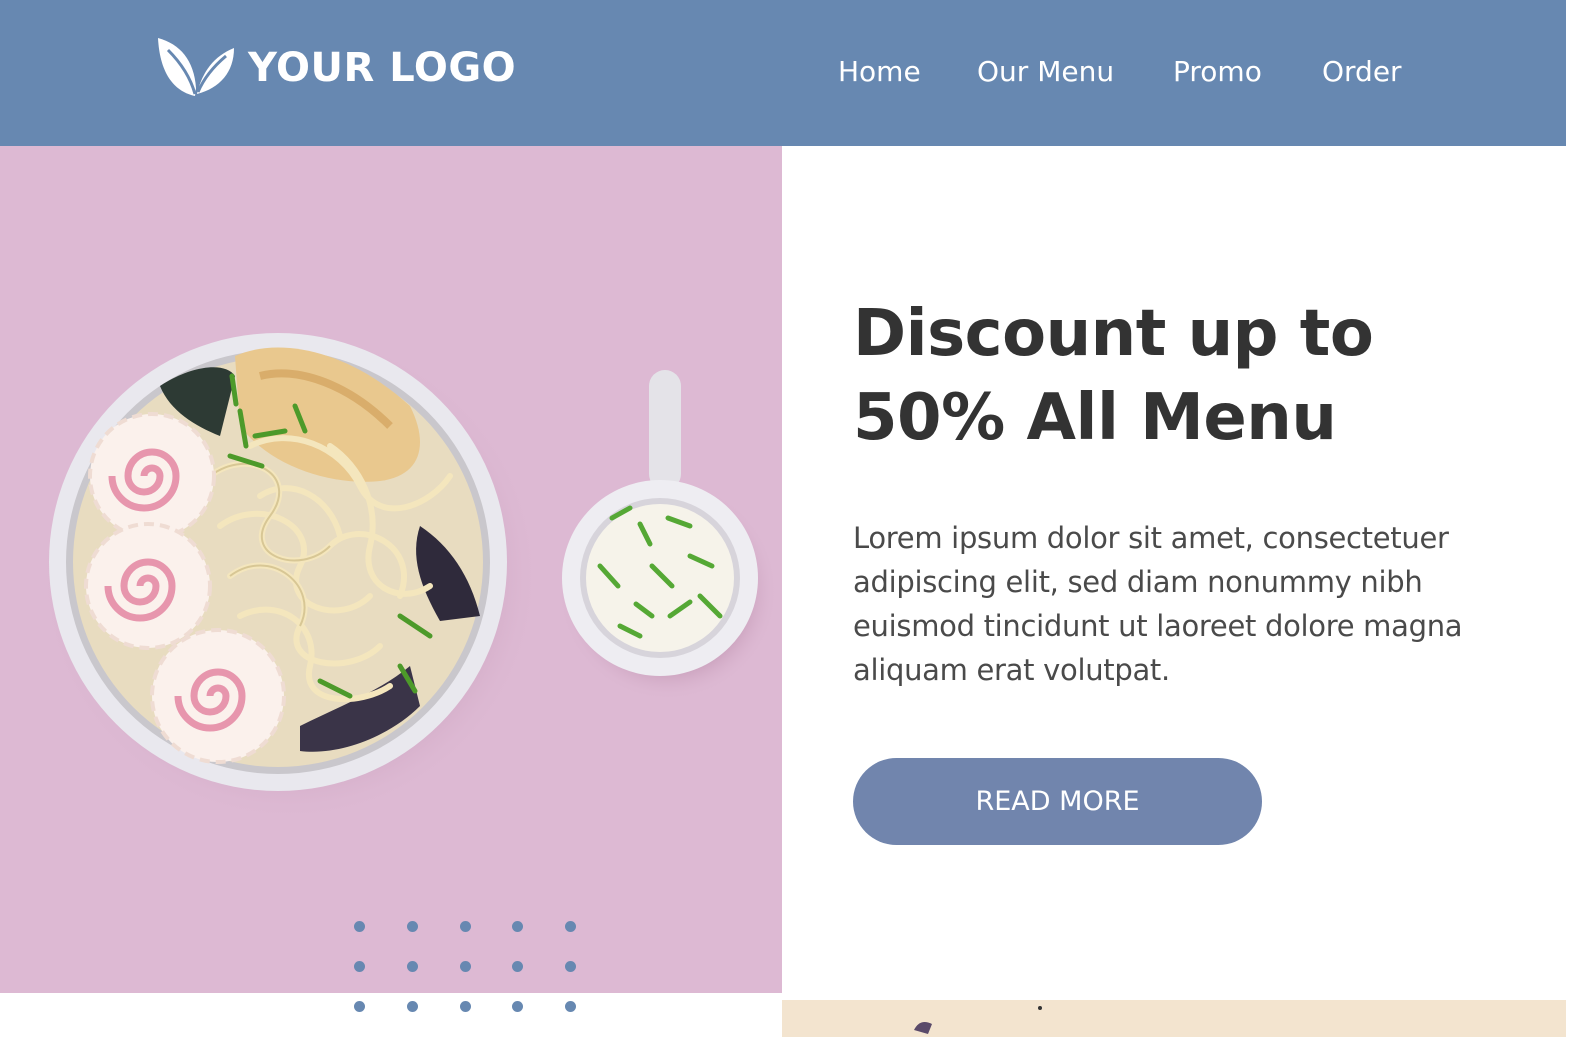 This screenshot has width=1578, height=1037. What do you see at coordinates (1057, 801) in the screenshot?
I see `read-more-button: READ MORE` at bounding box center [1057, 801].